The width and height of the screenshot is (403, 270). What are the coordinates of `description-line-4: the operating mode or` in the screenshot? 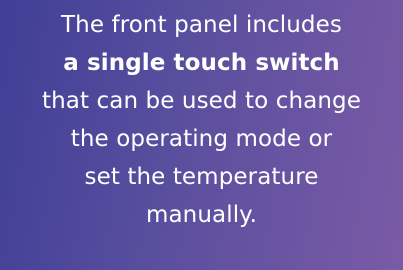 It's located at (201, 139).